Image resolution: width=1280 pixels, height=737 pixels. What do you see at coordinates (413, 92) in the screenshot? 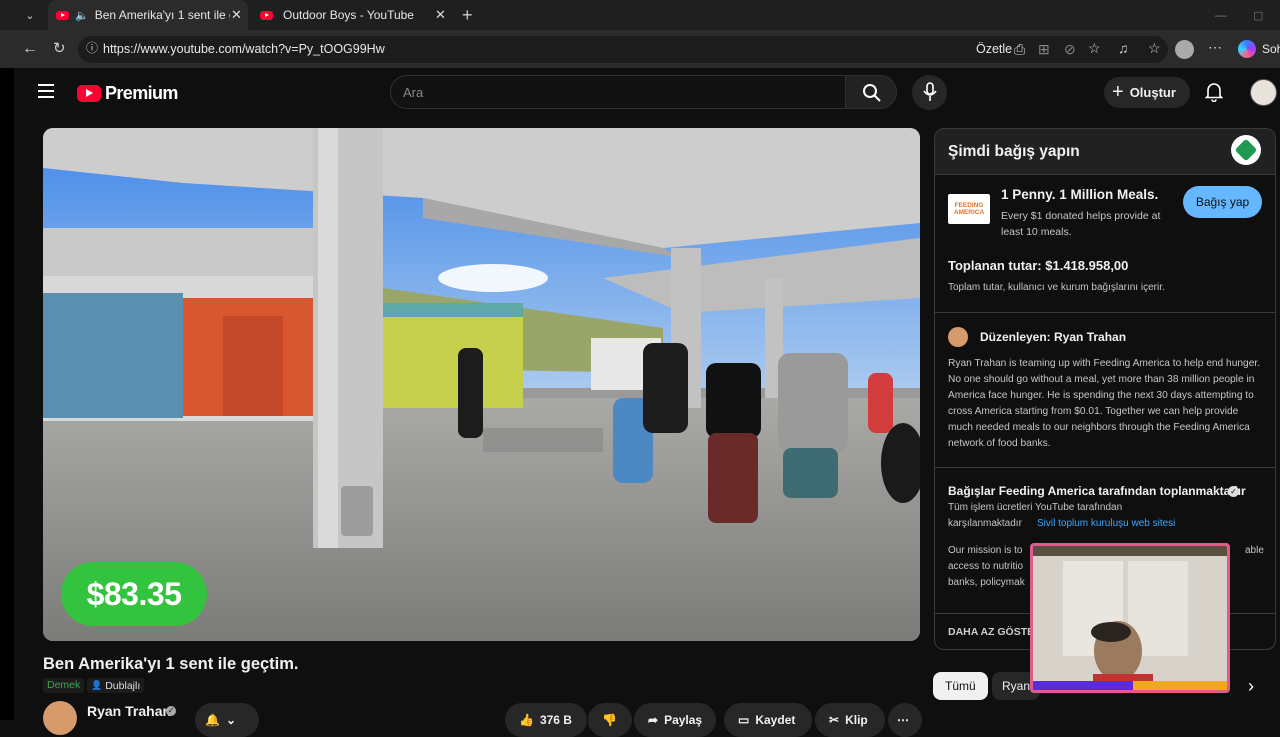
I see `search-placeholder: Ara` at bounding box center [413, 92].